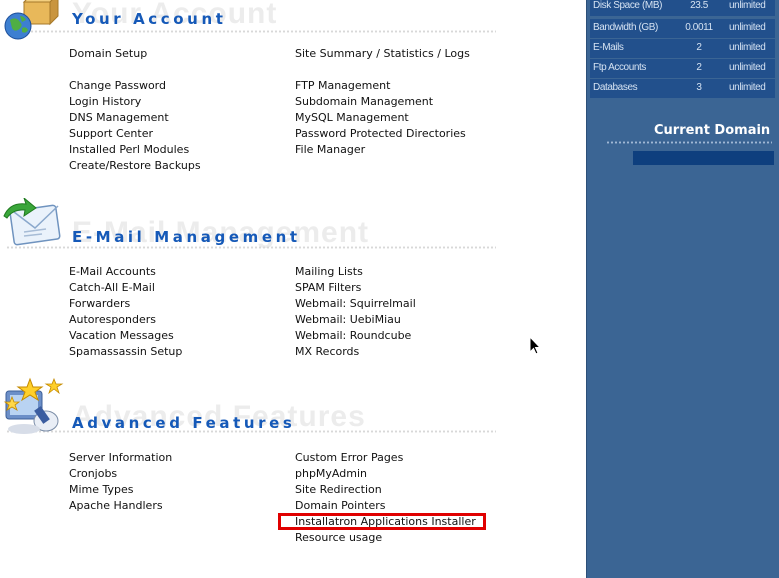 The image size is (779, 578). What do you see at coordinates (338, 489) in the screenshot?
I see `link-site-redirection: Site Redirection` at bounding box center [338, 489].